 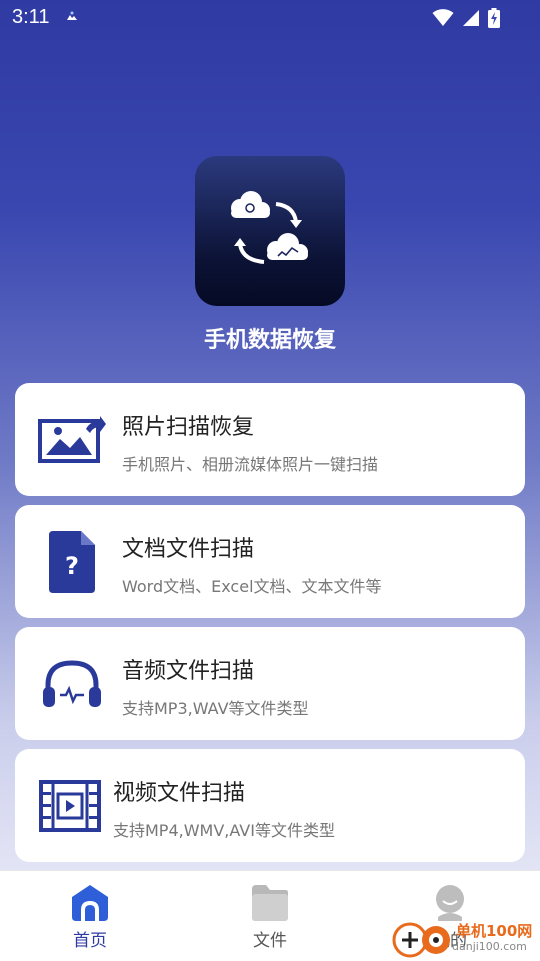 I want to click on watermark-url: danji100.com, so click(x=489, y=946).